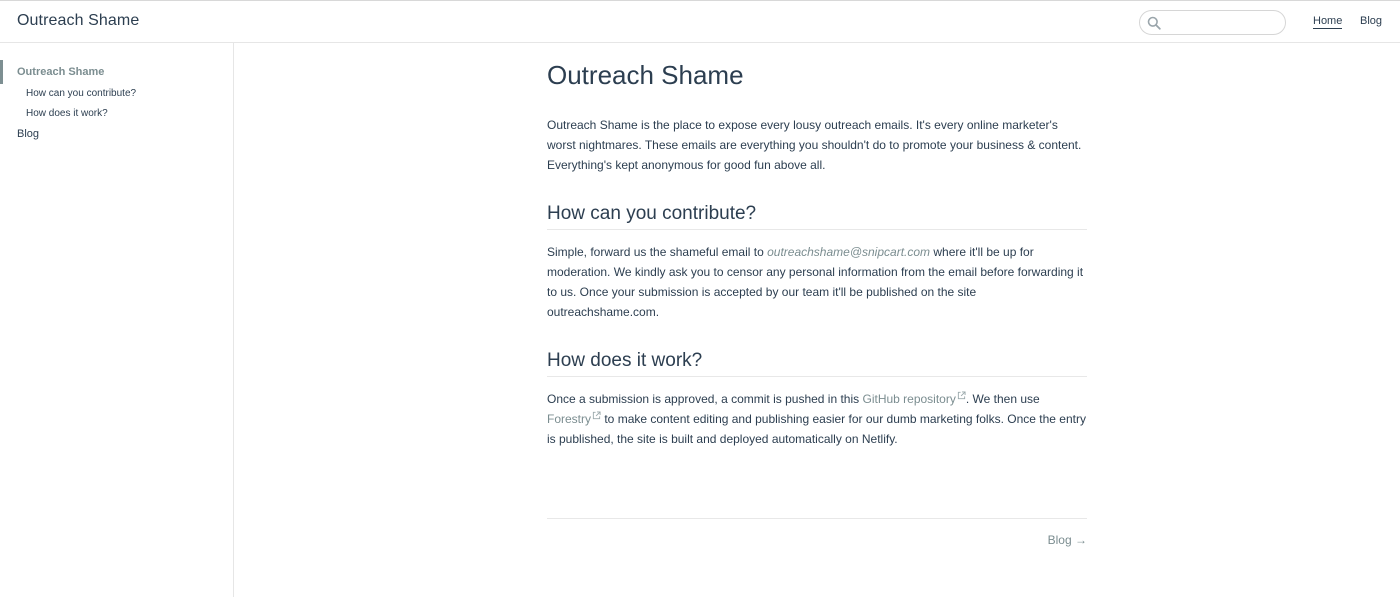 The height and width of the screenshot is (597, 1400). Describe the element at coordinates (848, 252) in the screenshot. I see `contact-email-link: outreachshame@snipcart.com` at that location.